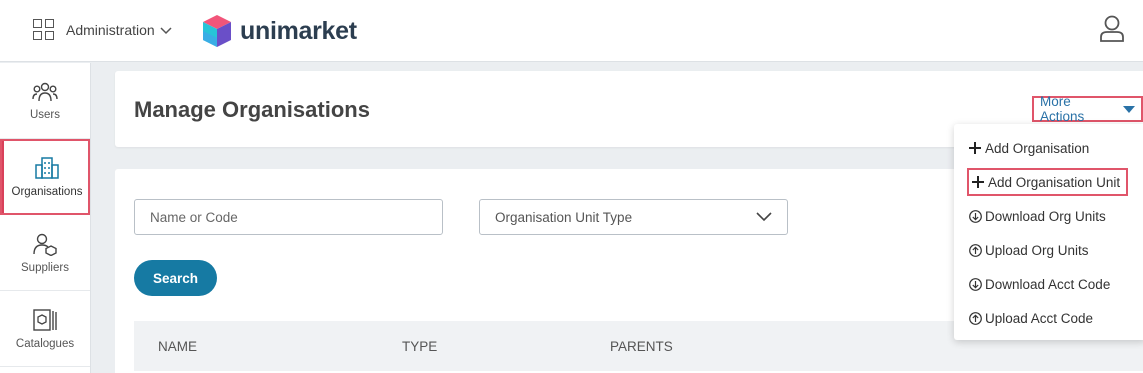  I want to click on sidebar-item-label: Suppliers, so click(45, 267).